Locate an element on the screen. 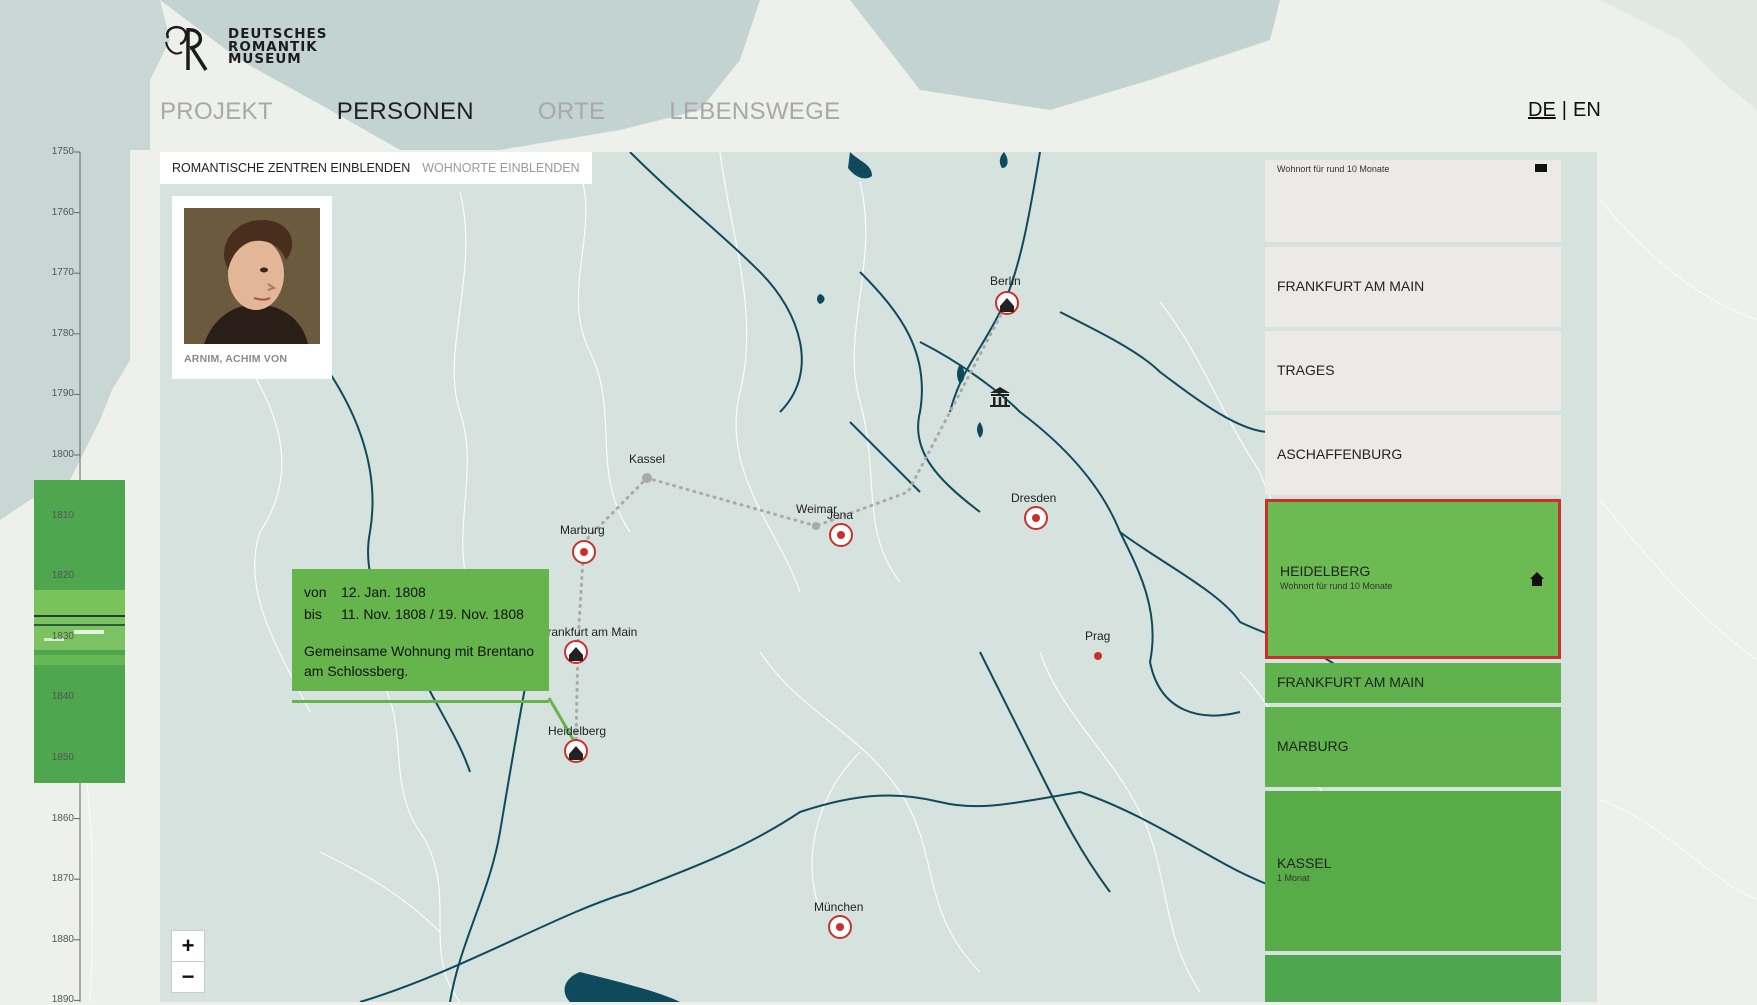 This screenshot has width=1757, height=1005. station-top-sub: Wohnort für rund 10 Monate is located at coordinates (1333, 169).